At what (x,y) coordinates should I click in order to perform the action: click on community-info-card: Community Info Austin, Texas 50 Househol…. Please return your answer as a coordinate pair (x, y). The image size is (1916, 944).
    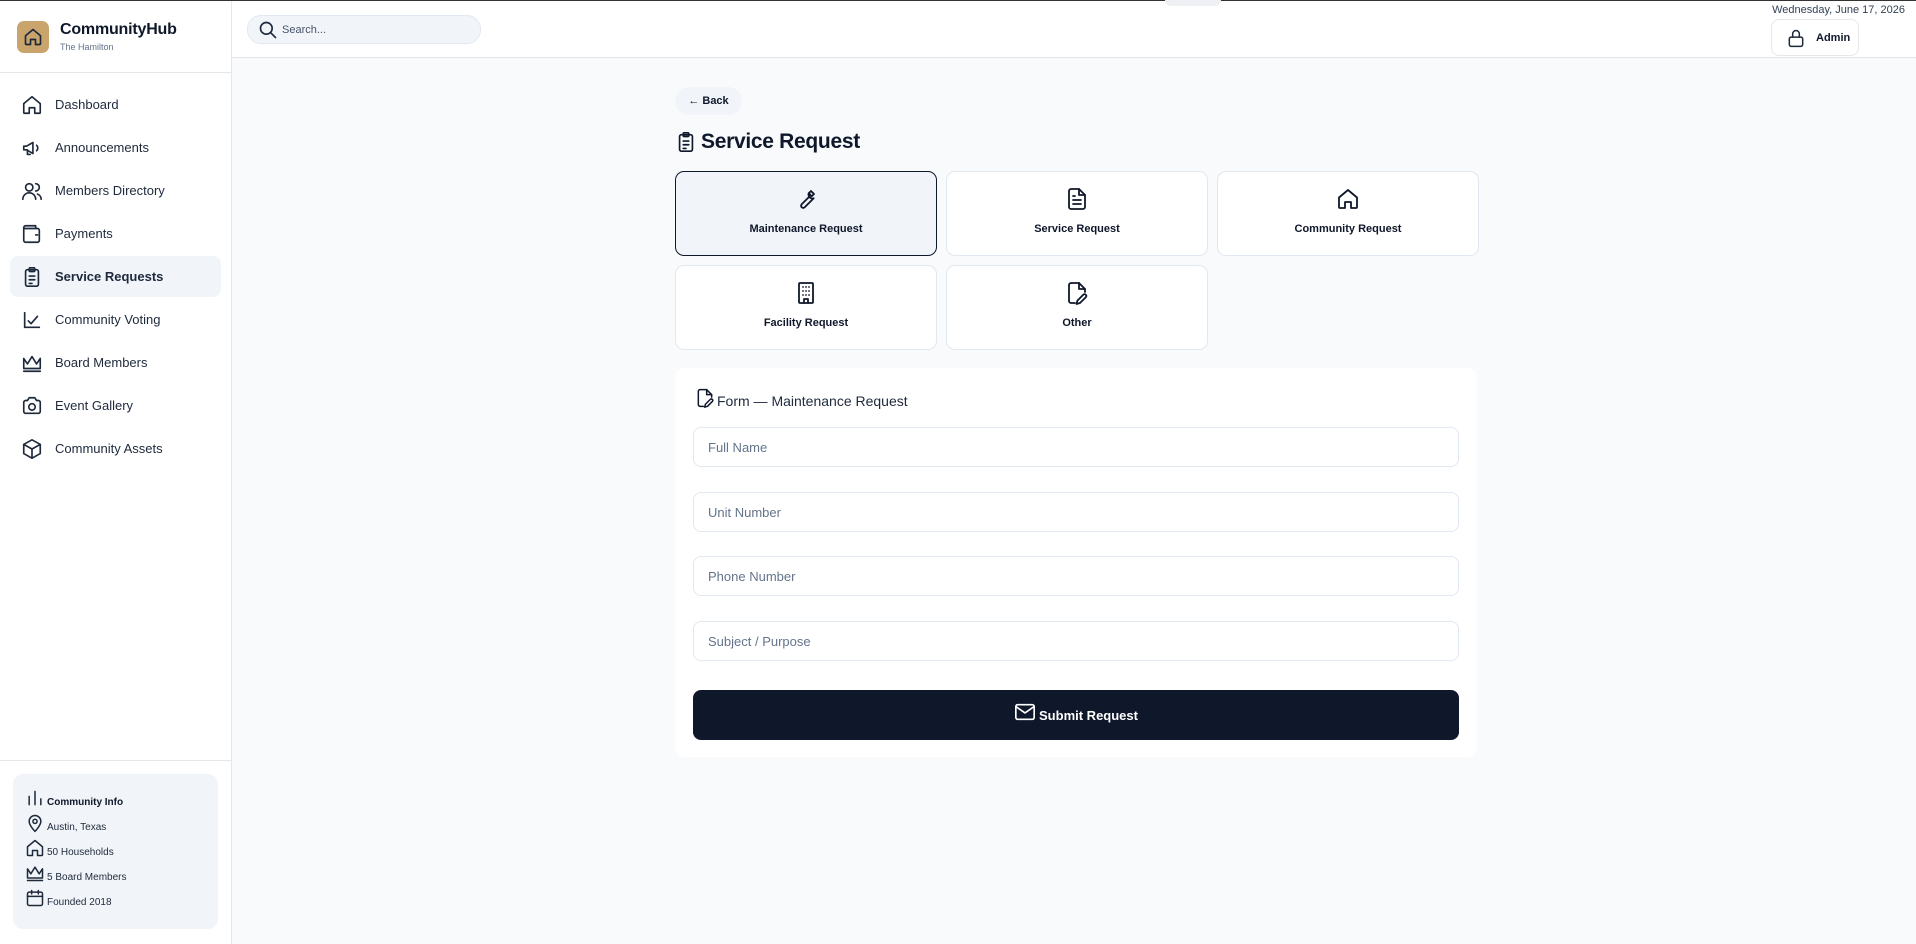
    Looking at the image, I should click on (115, 851).